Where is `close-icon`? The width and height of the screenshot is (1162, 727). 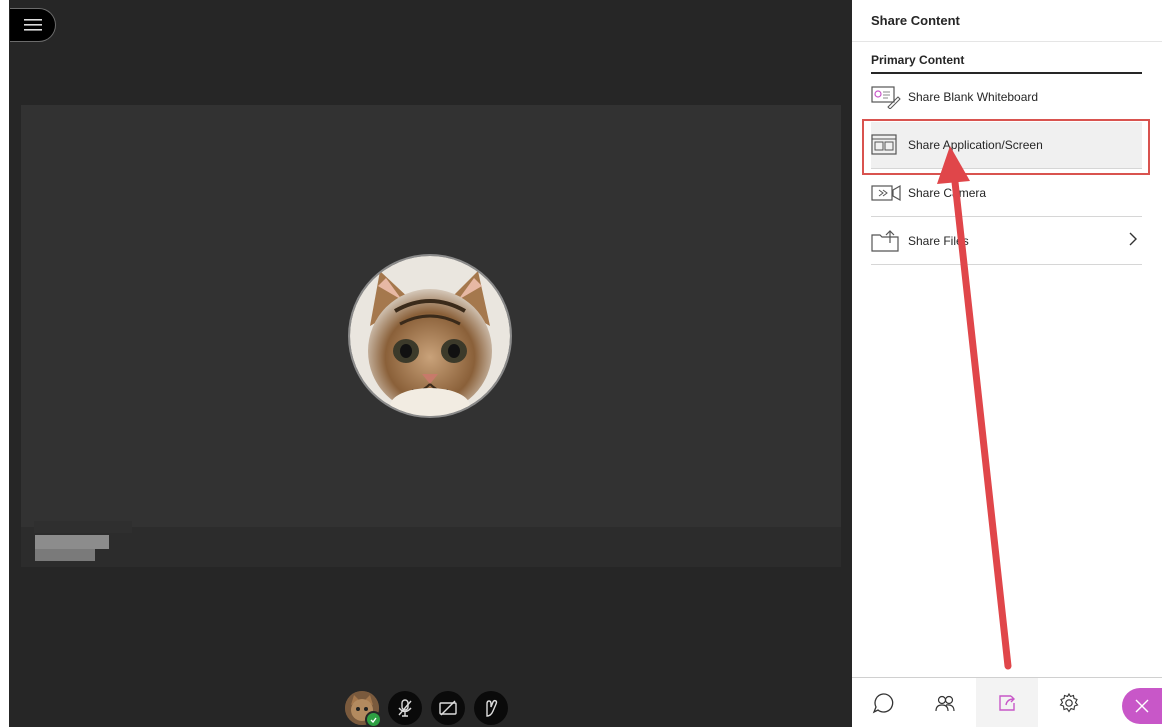
close-icon is located at coordinates (1142, 705).